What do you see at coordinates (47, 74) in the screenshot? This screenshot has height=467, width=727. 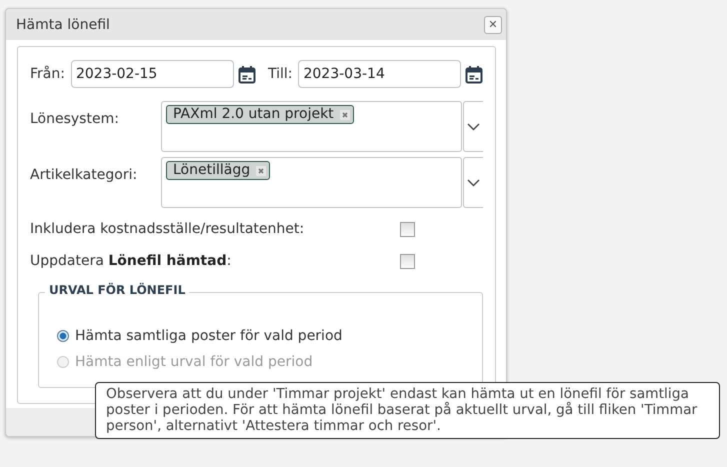 I see `from-label: Från:` at bounding box center [47, 74].